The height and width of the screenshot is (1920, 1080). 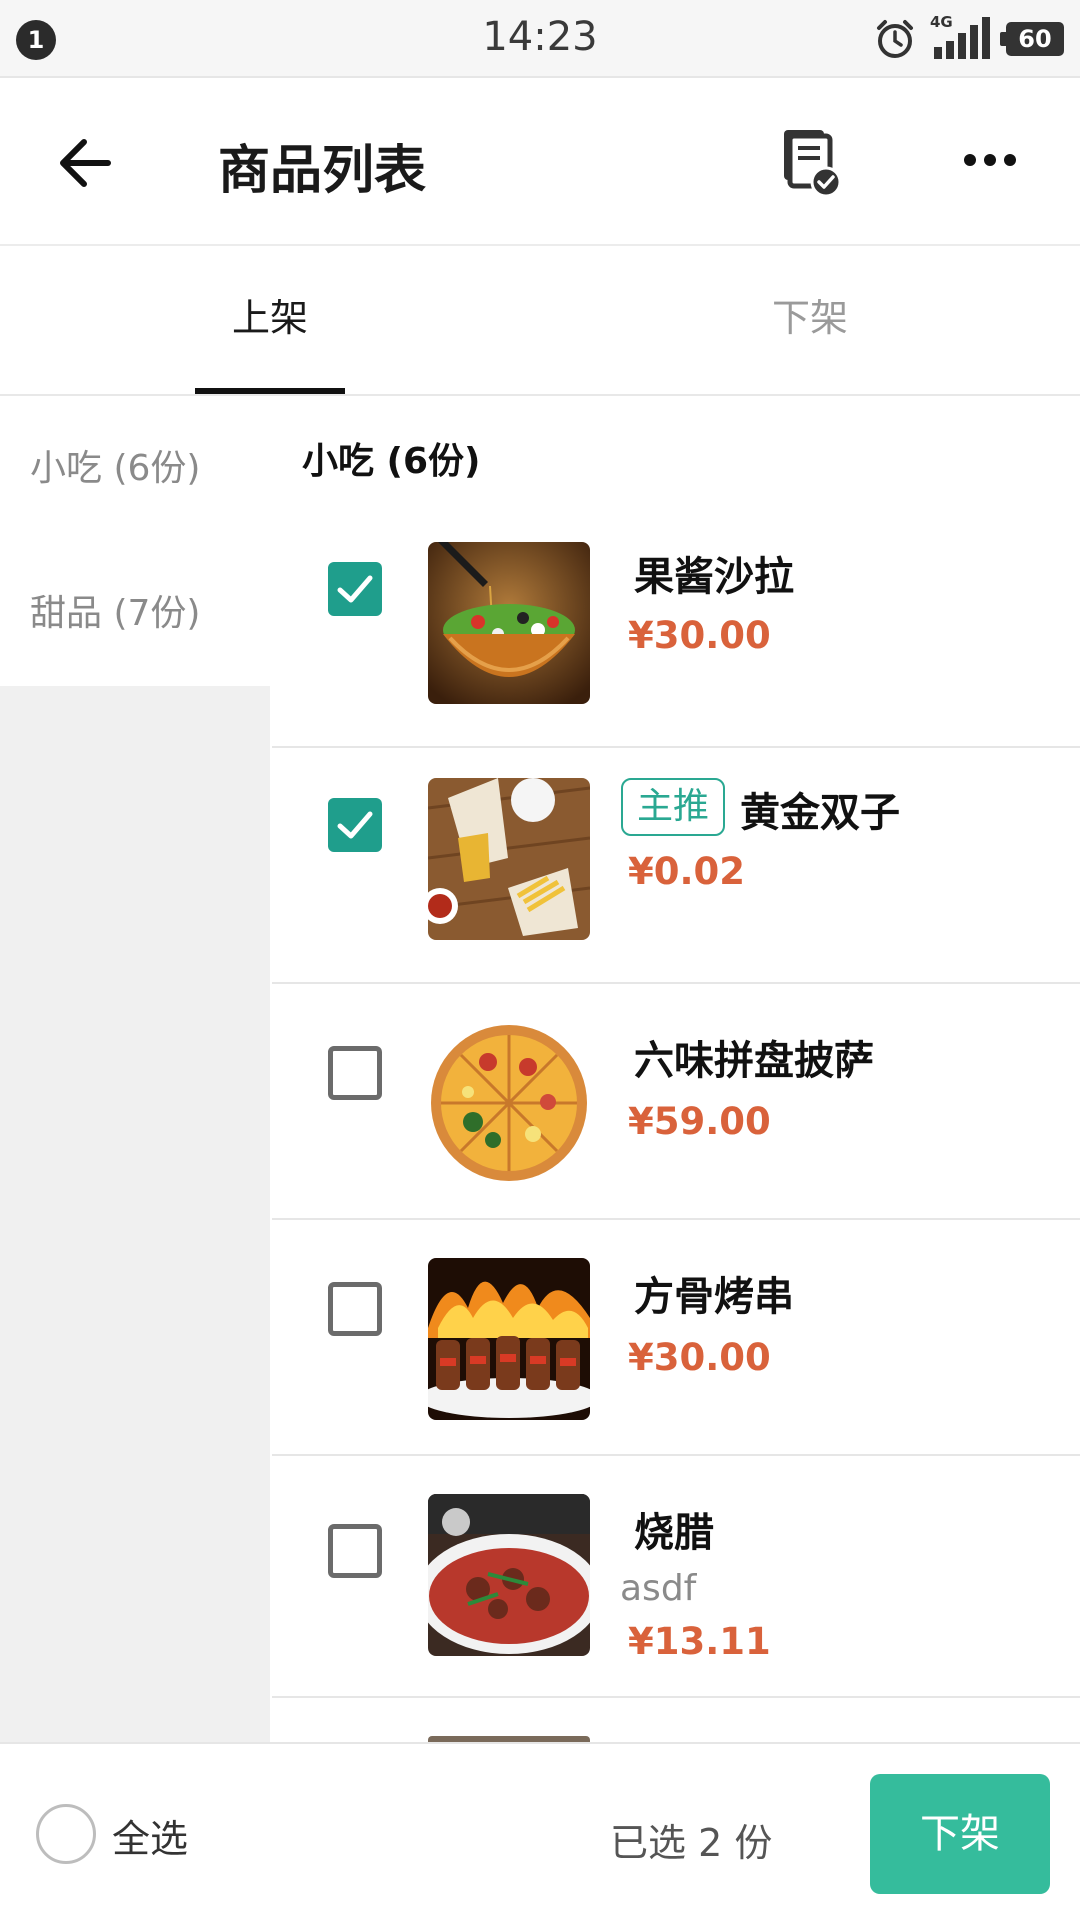 What do you see at coordinates (960, 1834) in the screenshot?
I see `take-down-button: 下架` at bounding box center [960, 1834].